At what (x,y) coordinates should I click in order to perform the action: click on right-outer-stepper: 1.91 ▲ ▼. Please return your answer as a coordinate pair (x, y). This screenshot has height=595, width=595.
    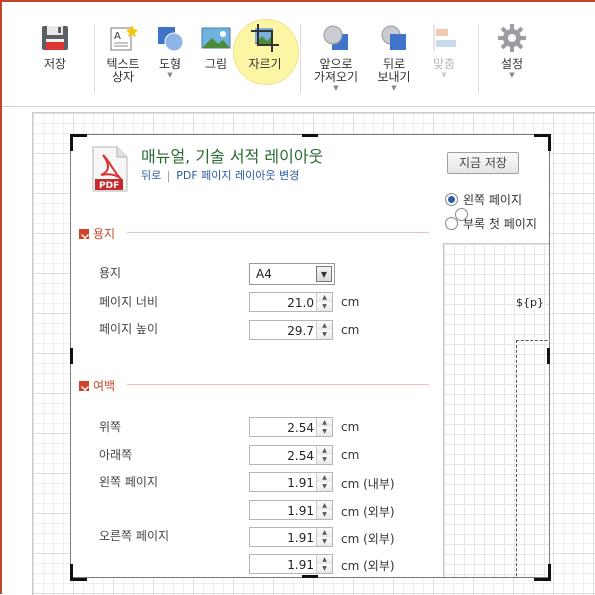
    Looking at the image, I should click on (291, 564).